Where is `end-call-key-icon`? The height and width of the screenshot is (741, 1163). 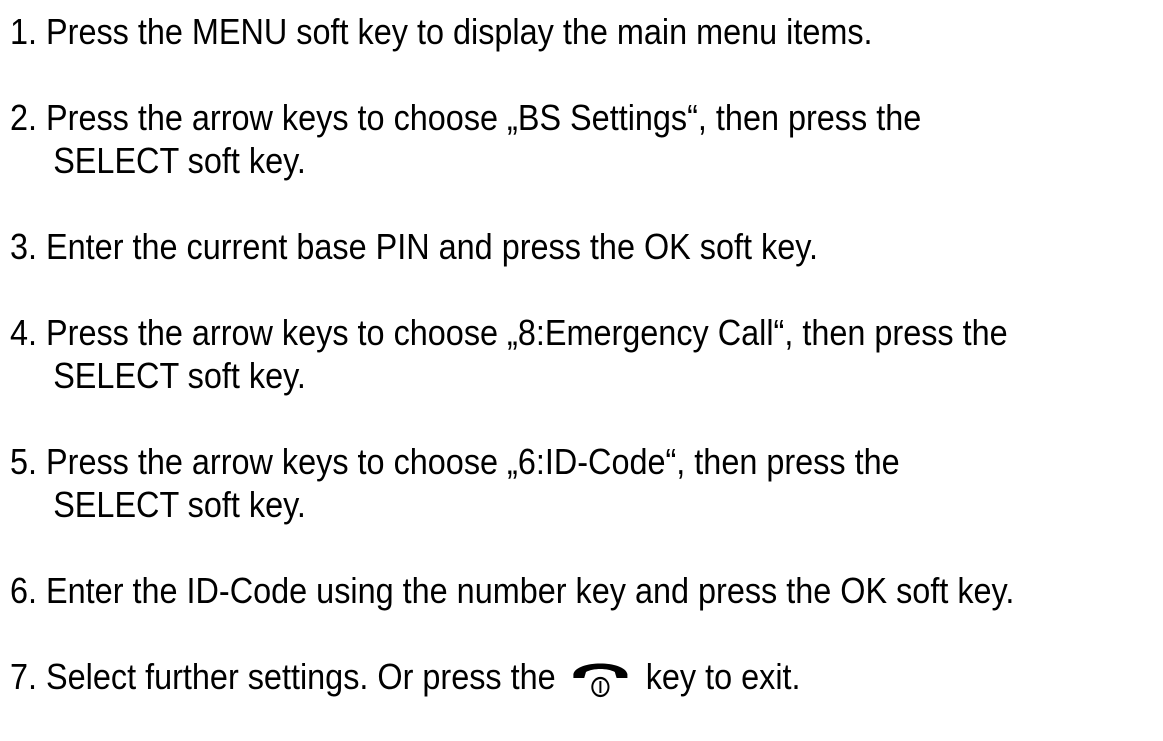
end-call-key-icon is located at coordinates (600, 680).